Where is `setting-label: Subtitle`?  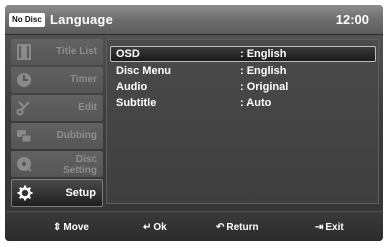 setting-label: Subtitle is located at coordinates (136, 103).